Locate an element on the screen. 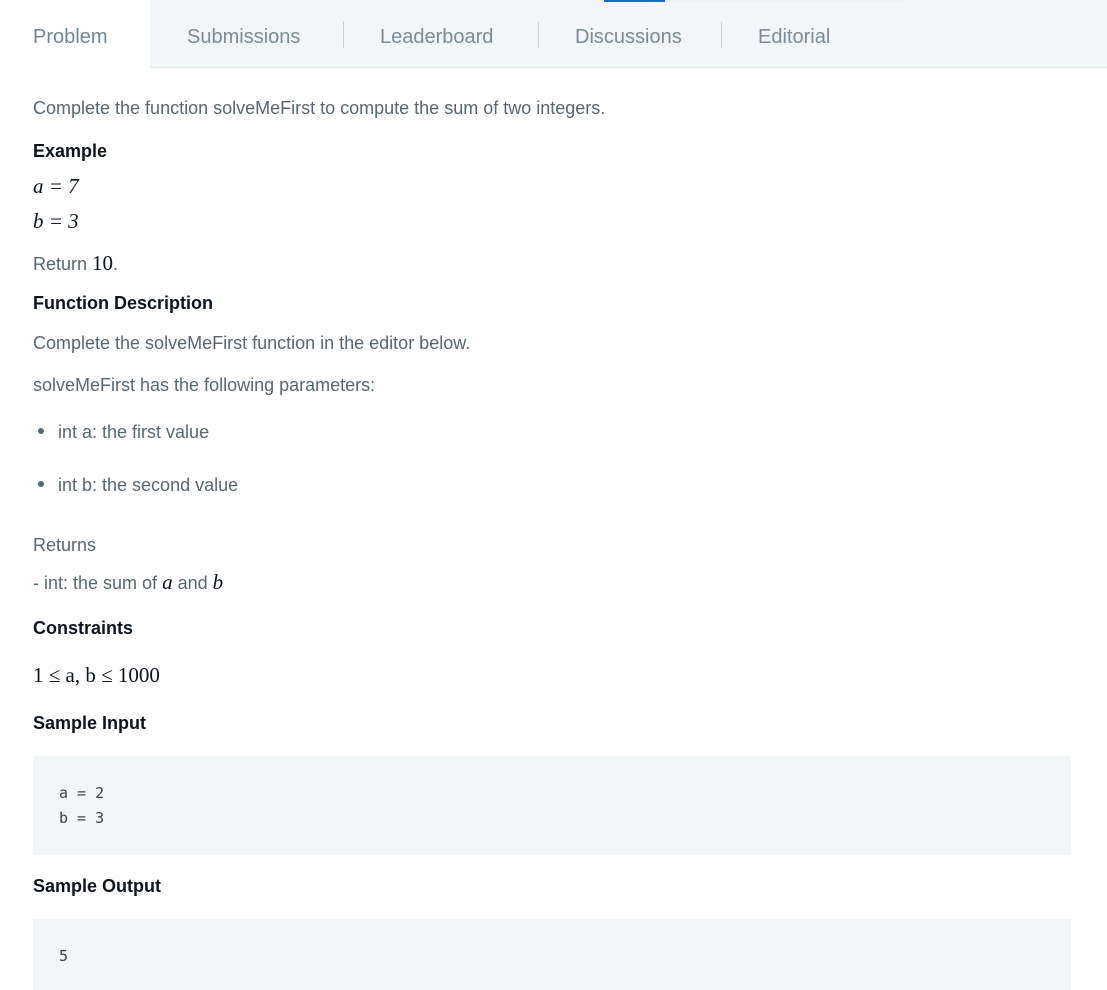 Image resolution: width=1107 pixels, height=990 pixels. parameter-text: int a: the first value is located at coordinates (134, 432).